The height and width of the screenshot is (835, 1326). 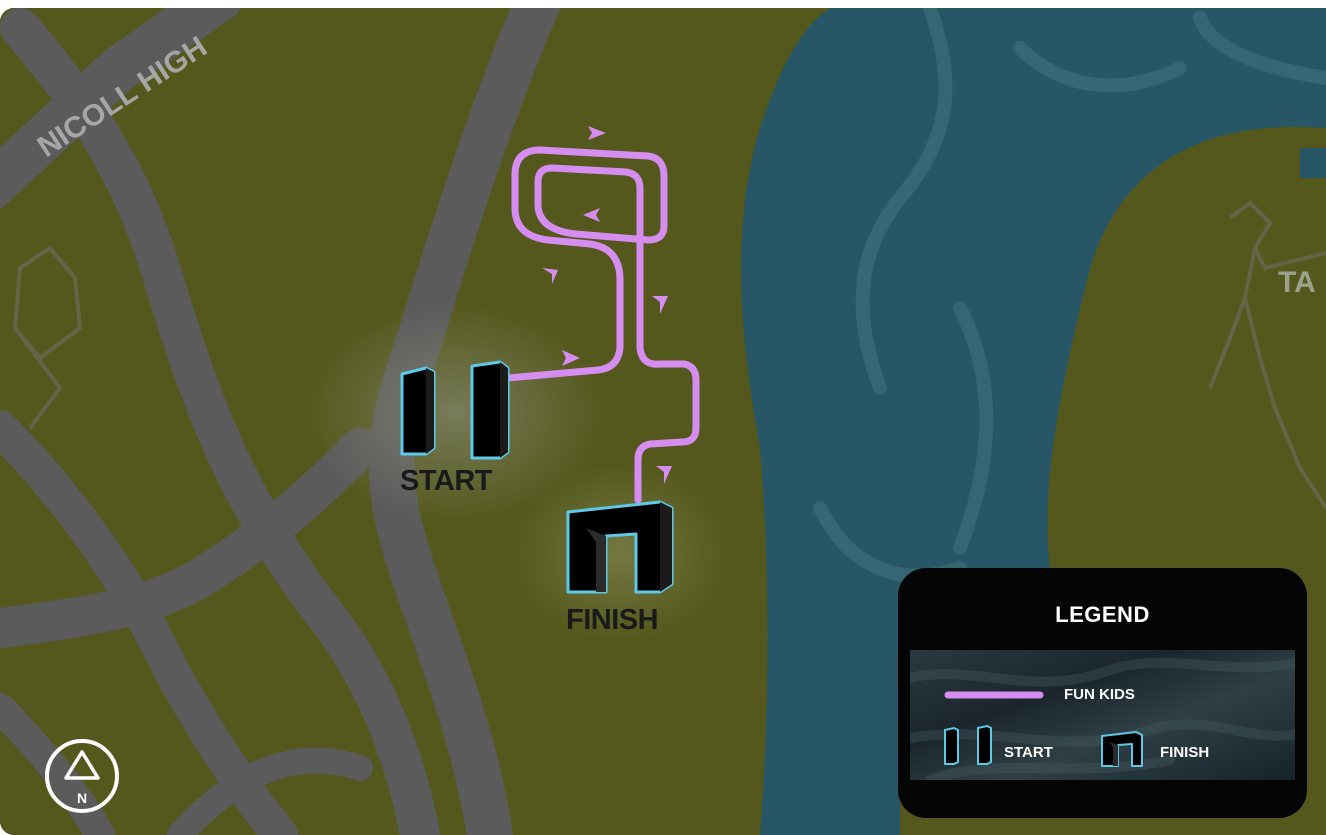 What do you see at coordinates (446, 481) in the screenshot?
I see `start-label: START` at bounding box center [446, 481].